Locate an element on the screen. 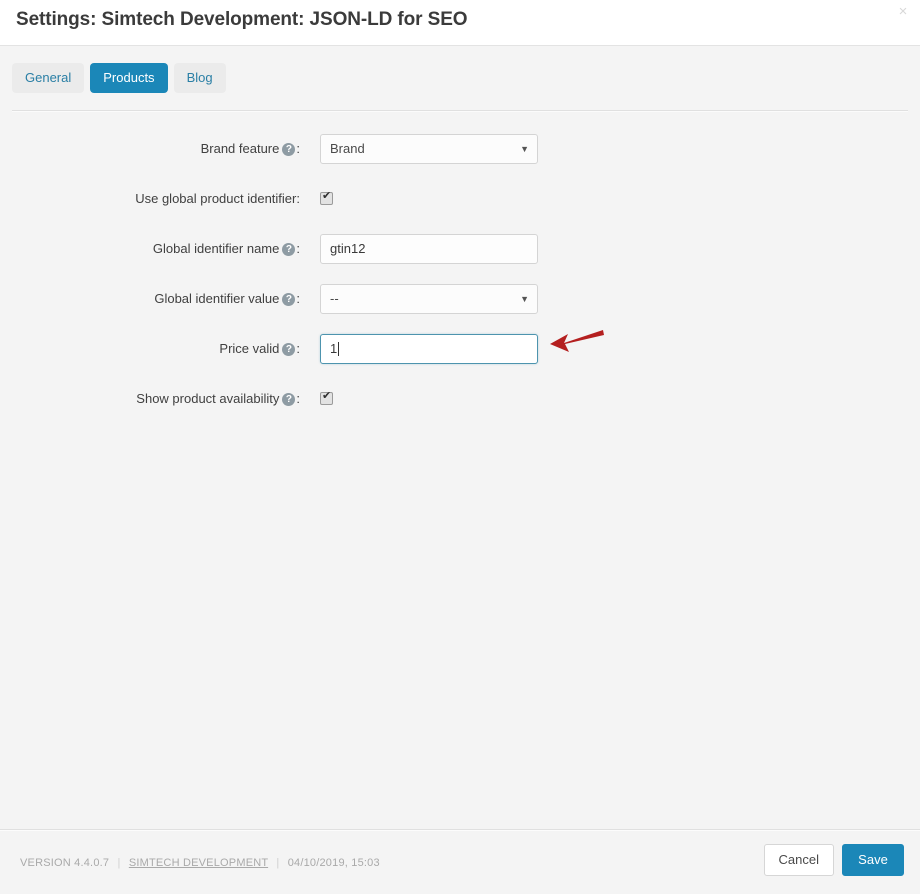 The height and width of the screenshot is (894, 920). tabs: General Products Blog is located at coordinates (466, 78).